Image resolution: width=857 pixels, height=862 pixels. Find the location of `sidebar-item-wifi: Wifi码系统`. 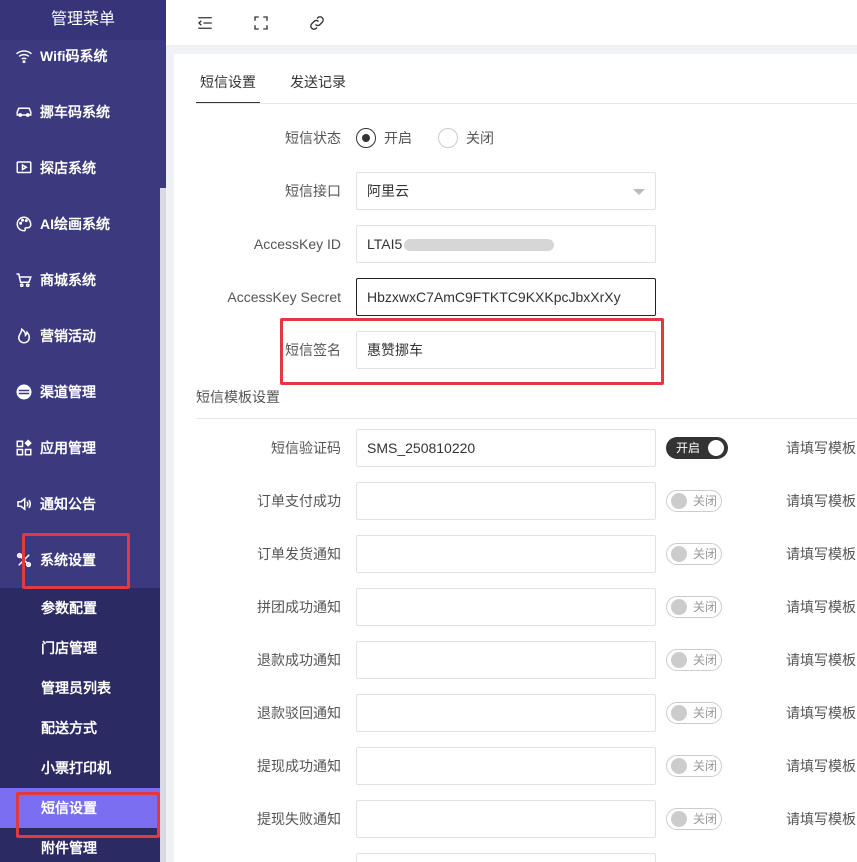

sidebar-item-wifi: Wifi码系统 is located at coordinates (80, 56).